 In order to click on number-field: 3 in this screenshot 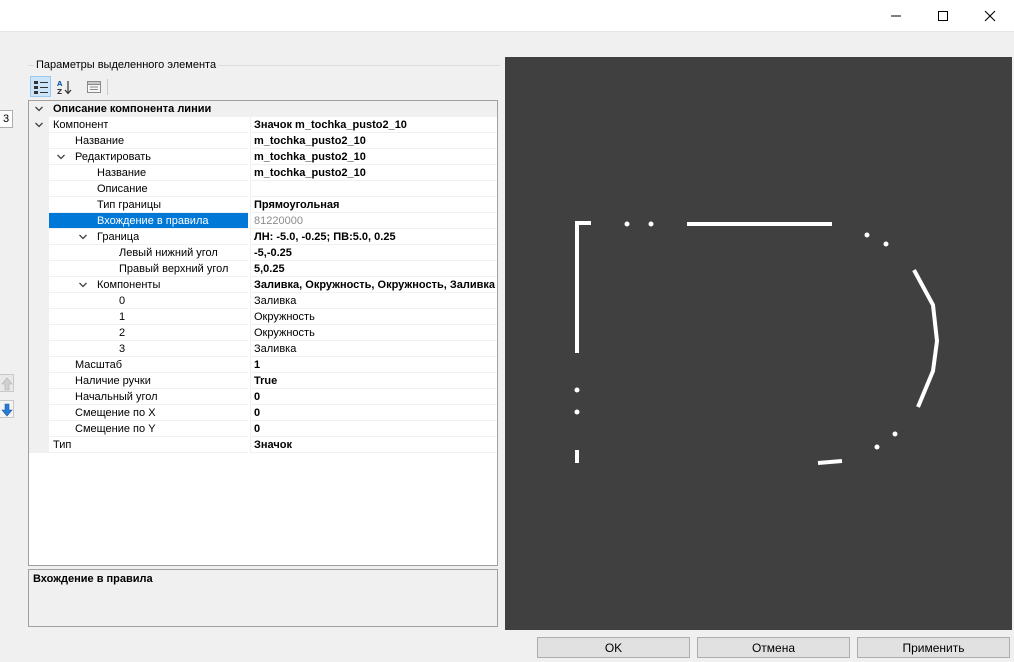, I will do `click(6, 119)`.